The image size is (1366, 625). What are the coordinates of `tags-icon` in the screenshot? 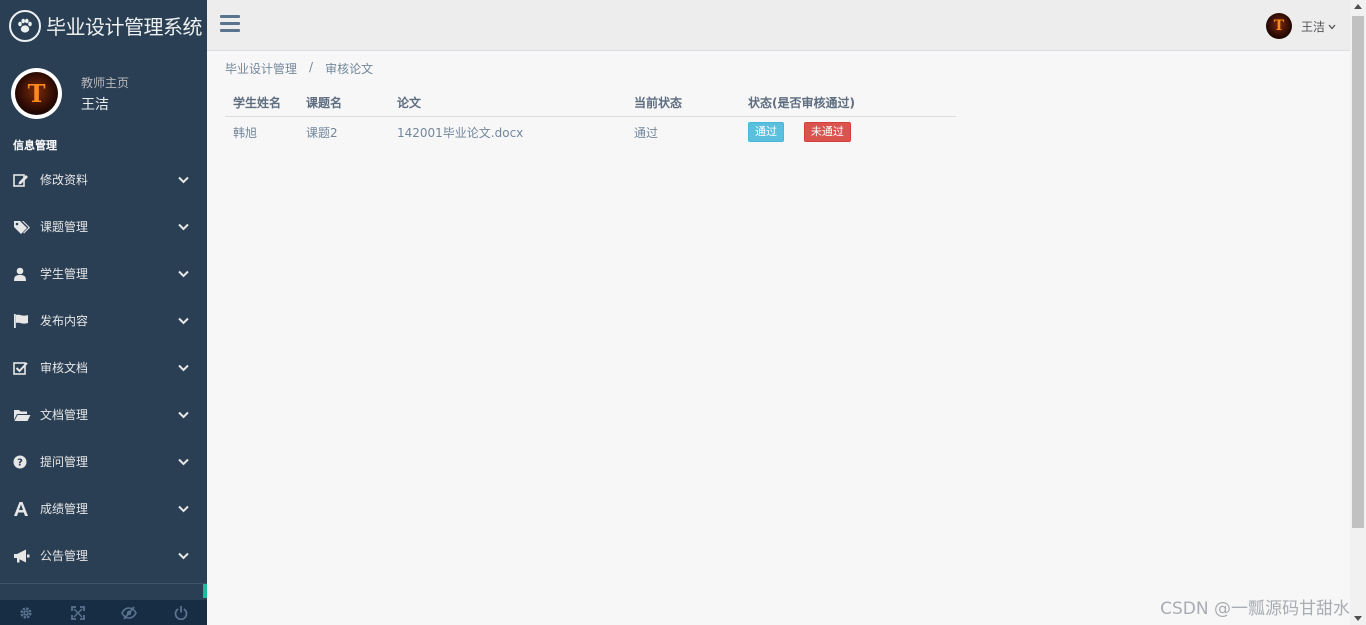 It's located at (24, 227).